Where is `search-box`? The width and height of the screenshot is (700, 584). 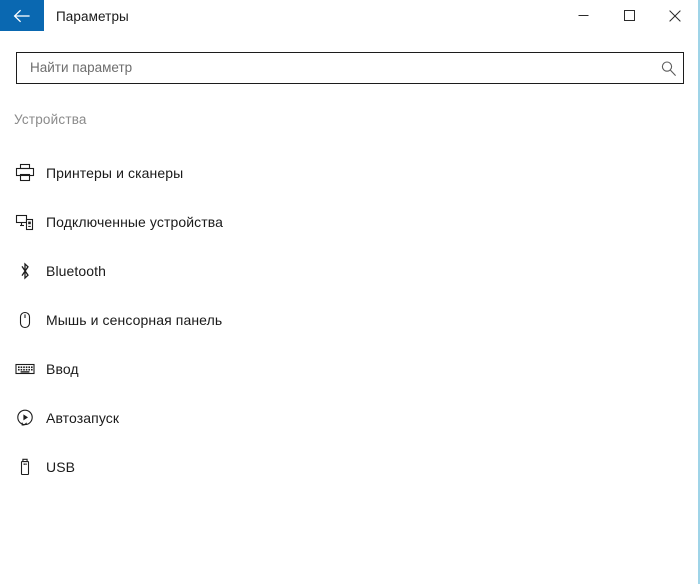 search-box is located at coordinates (350, 68).